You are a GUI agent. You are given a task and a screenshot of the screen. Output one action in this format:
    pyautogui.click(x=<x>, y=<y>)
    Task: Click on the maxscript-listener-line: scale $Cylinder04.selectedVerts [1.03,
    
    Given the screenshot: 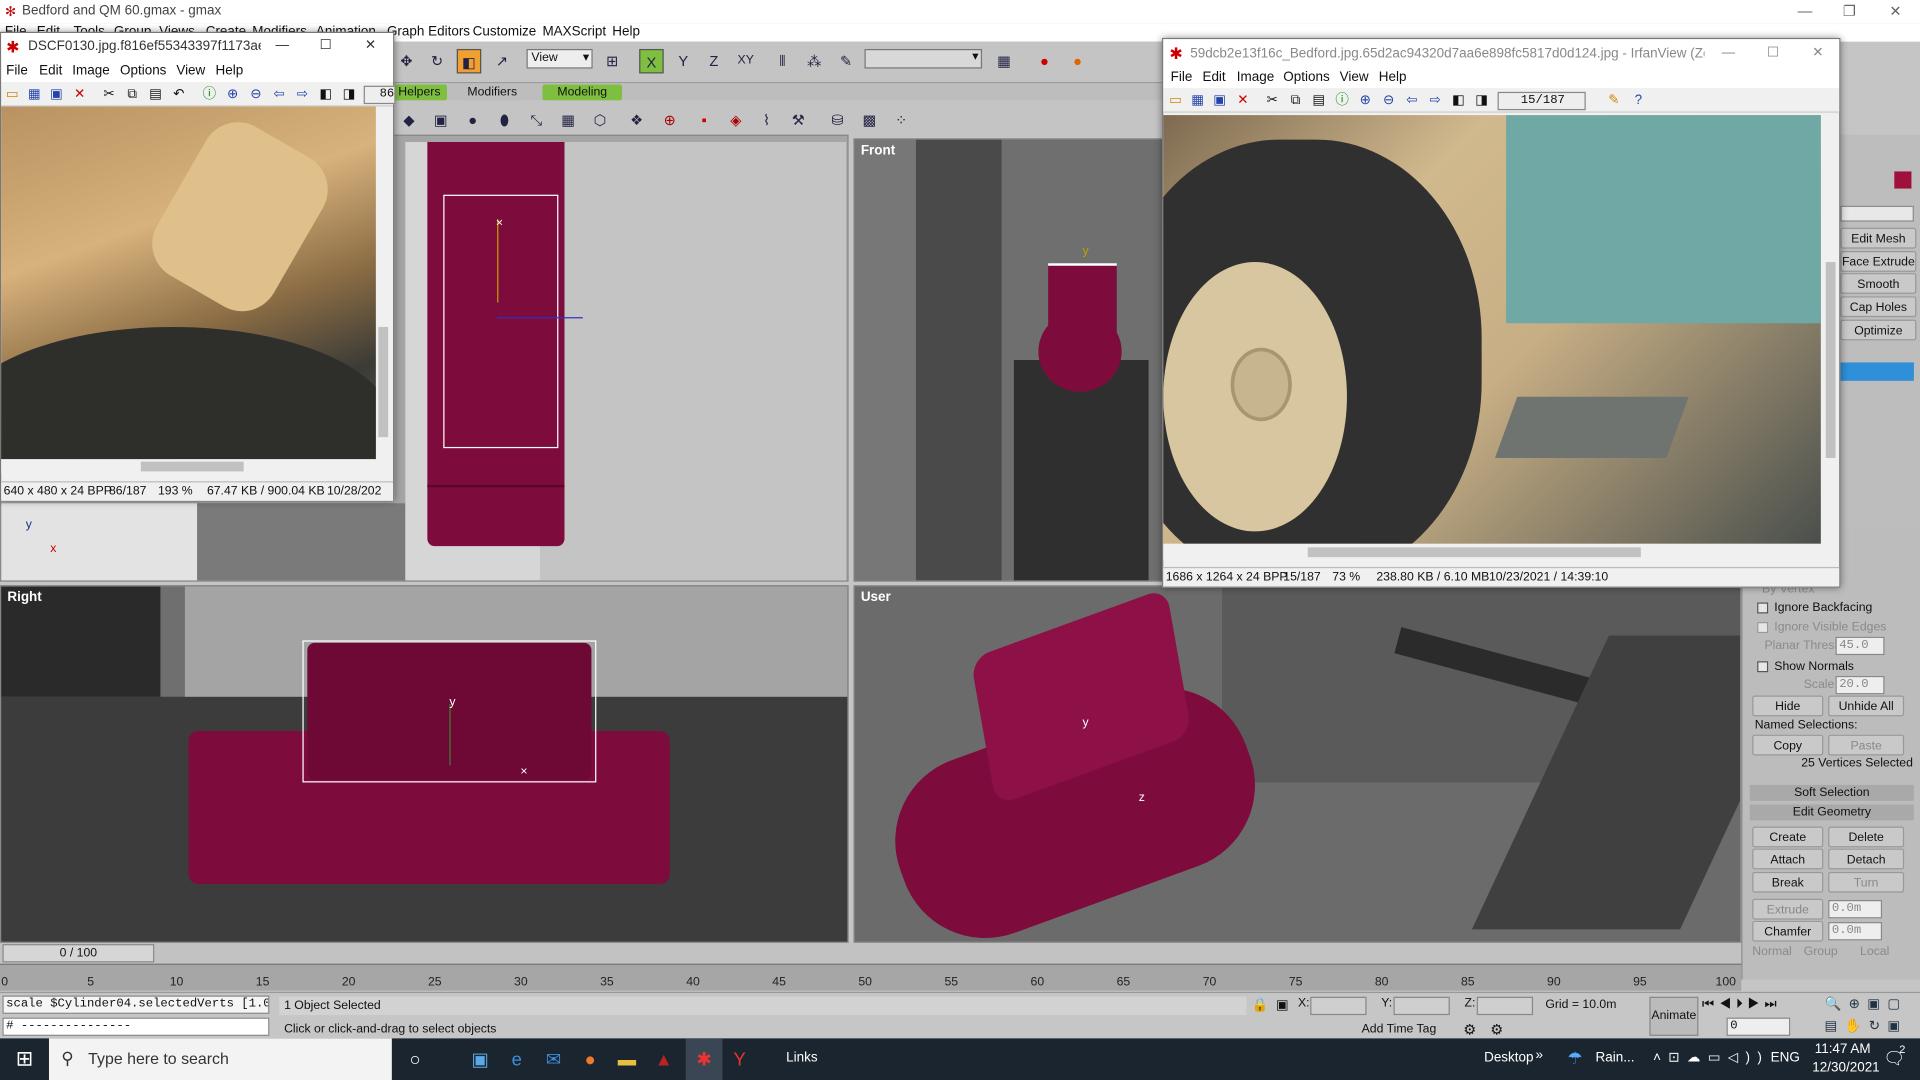 What is the action you would take?
    pyautogui.click(x=136, y=1004)
    